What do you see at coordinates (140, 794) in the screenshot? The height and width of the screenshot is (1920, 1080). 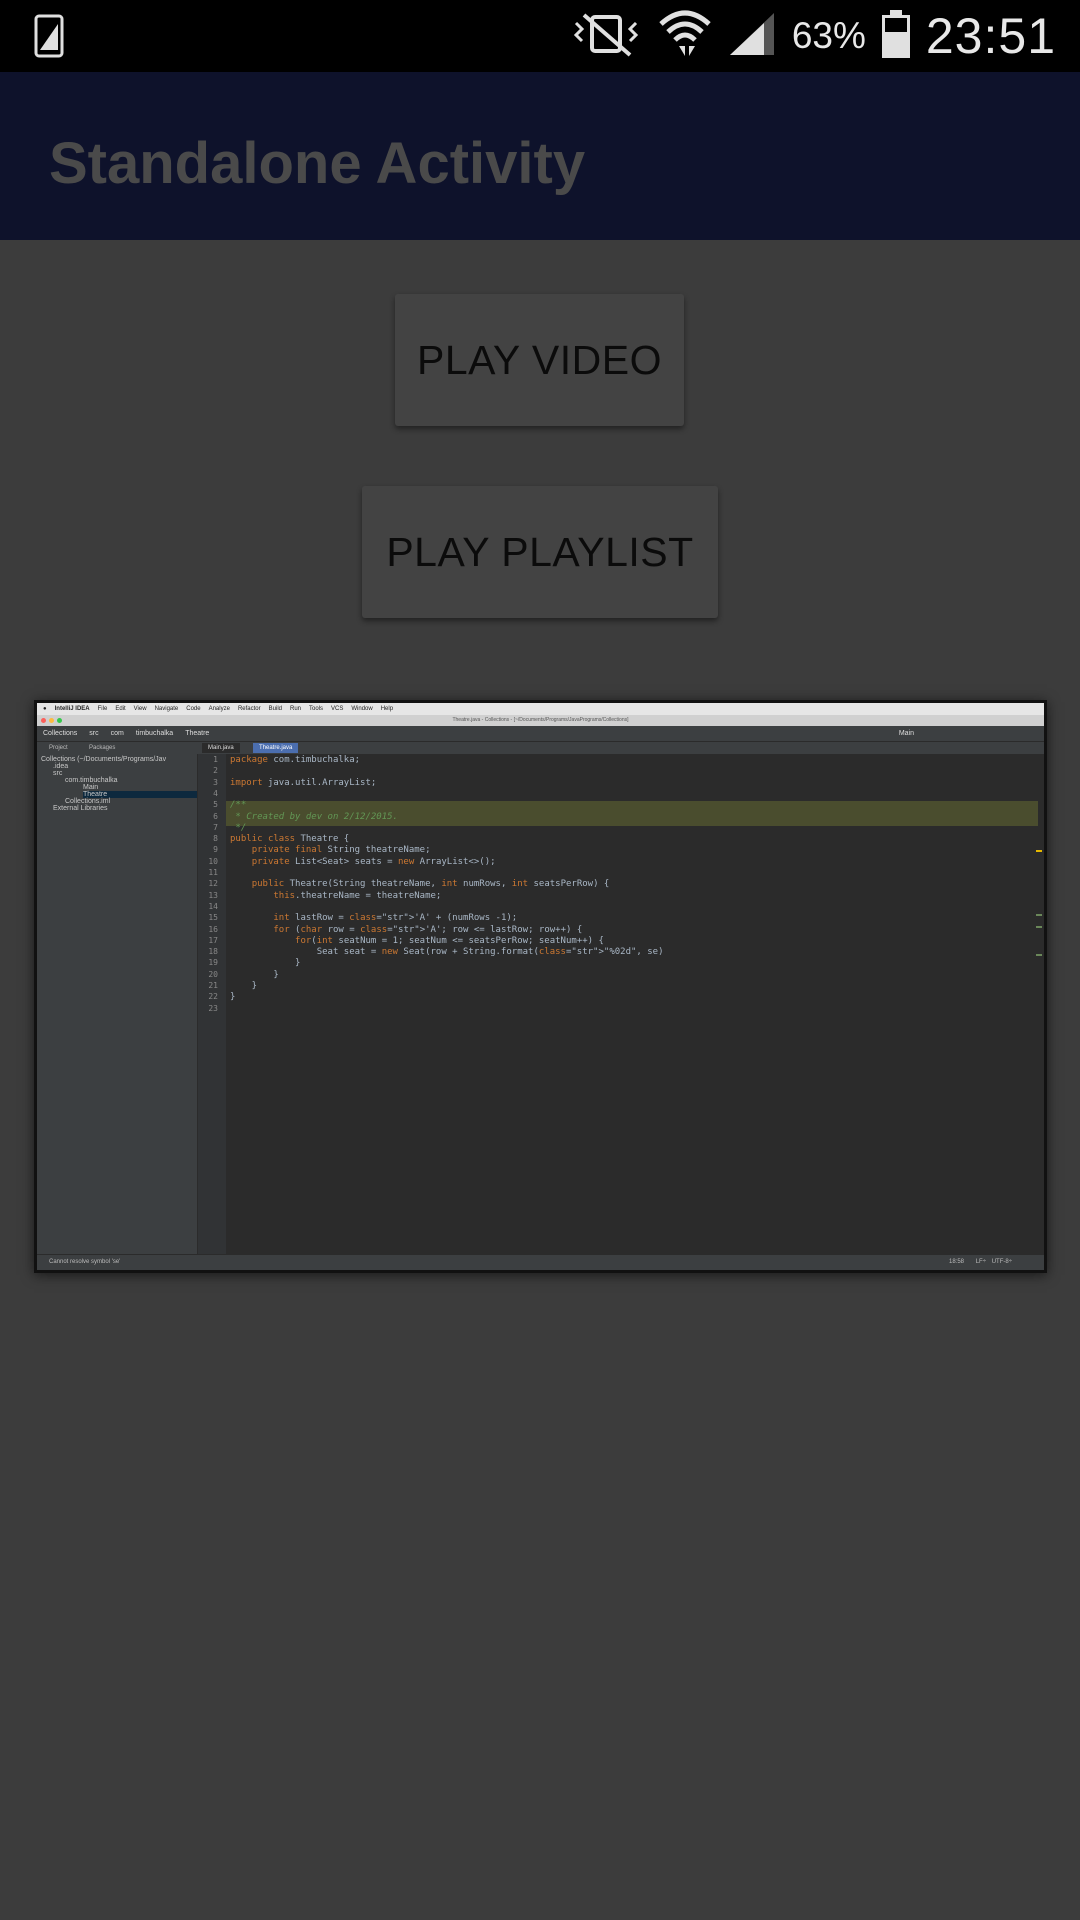 I see `tree-item-selected: Theatre` at bounding box center [140, 794].